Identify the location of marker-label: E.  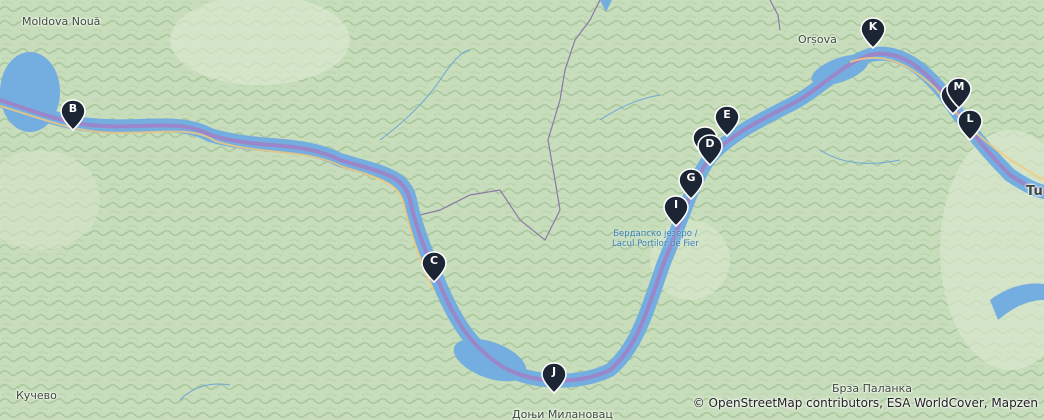
(727, 114).